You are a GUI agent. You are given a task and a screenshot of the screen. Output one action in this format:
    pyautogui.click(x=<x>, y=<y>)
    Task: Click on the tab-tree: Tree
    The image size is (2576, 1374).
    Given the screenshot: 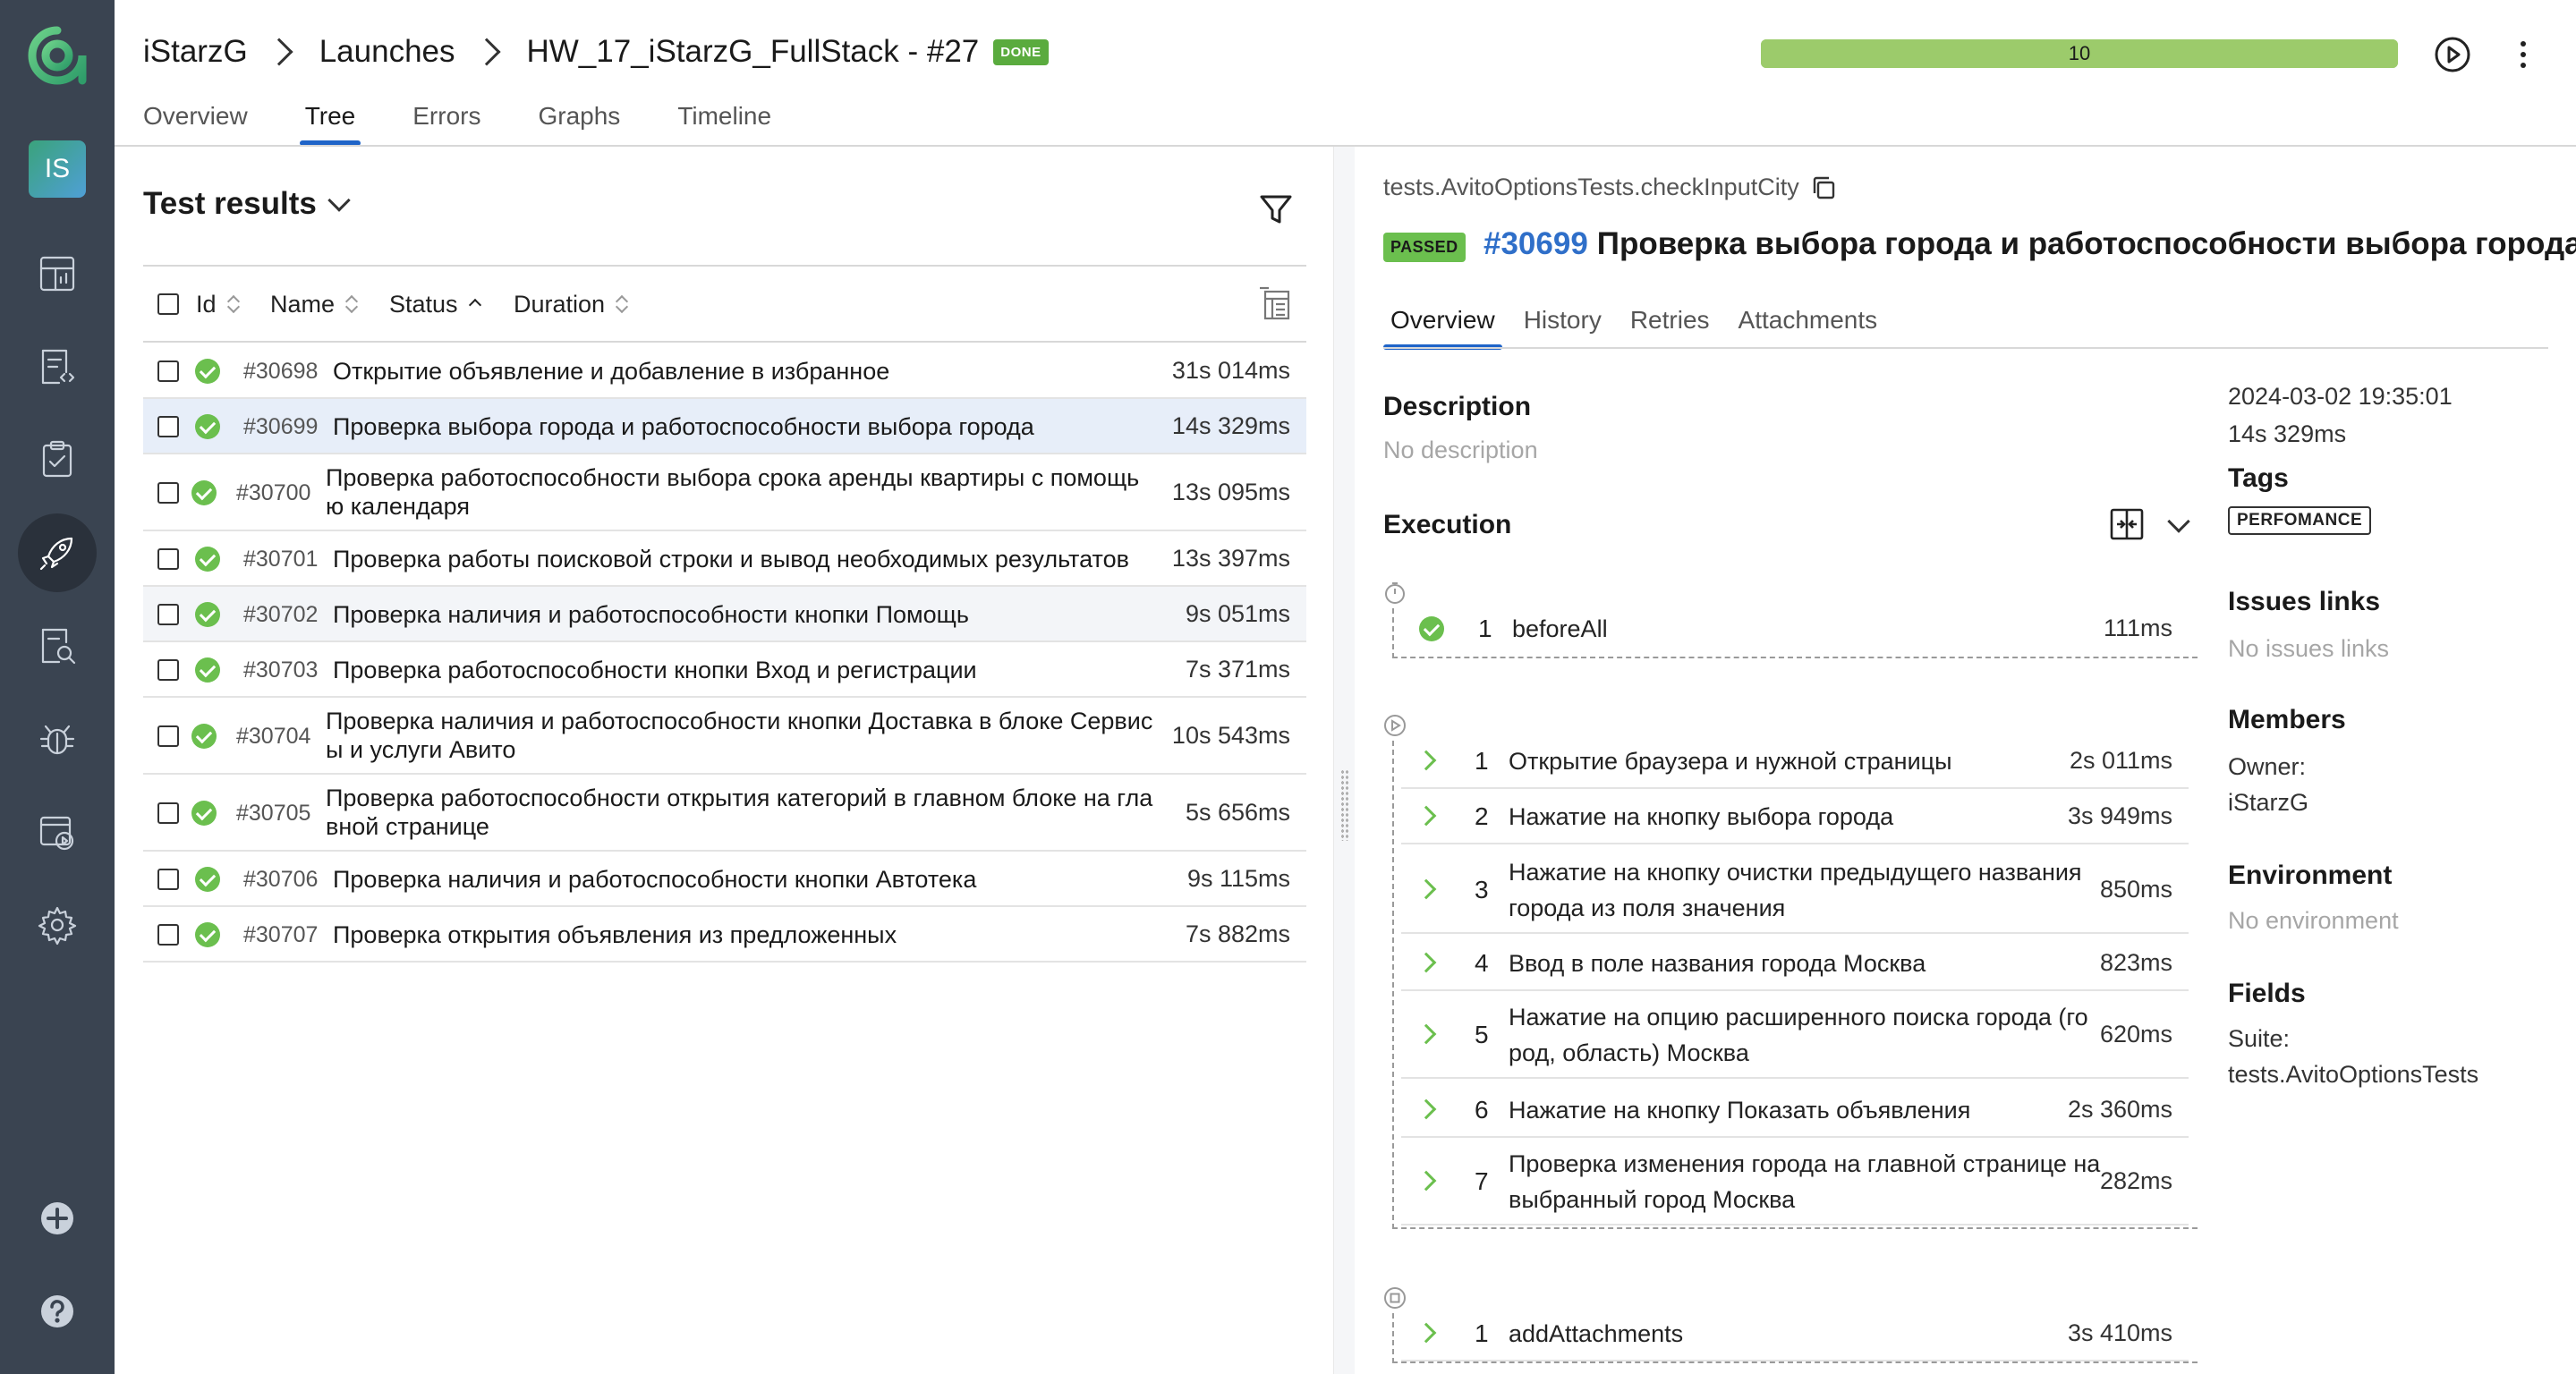 What is the action you would take?
    pyautogui.click(x=330, y=121)
    